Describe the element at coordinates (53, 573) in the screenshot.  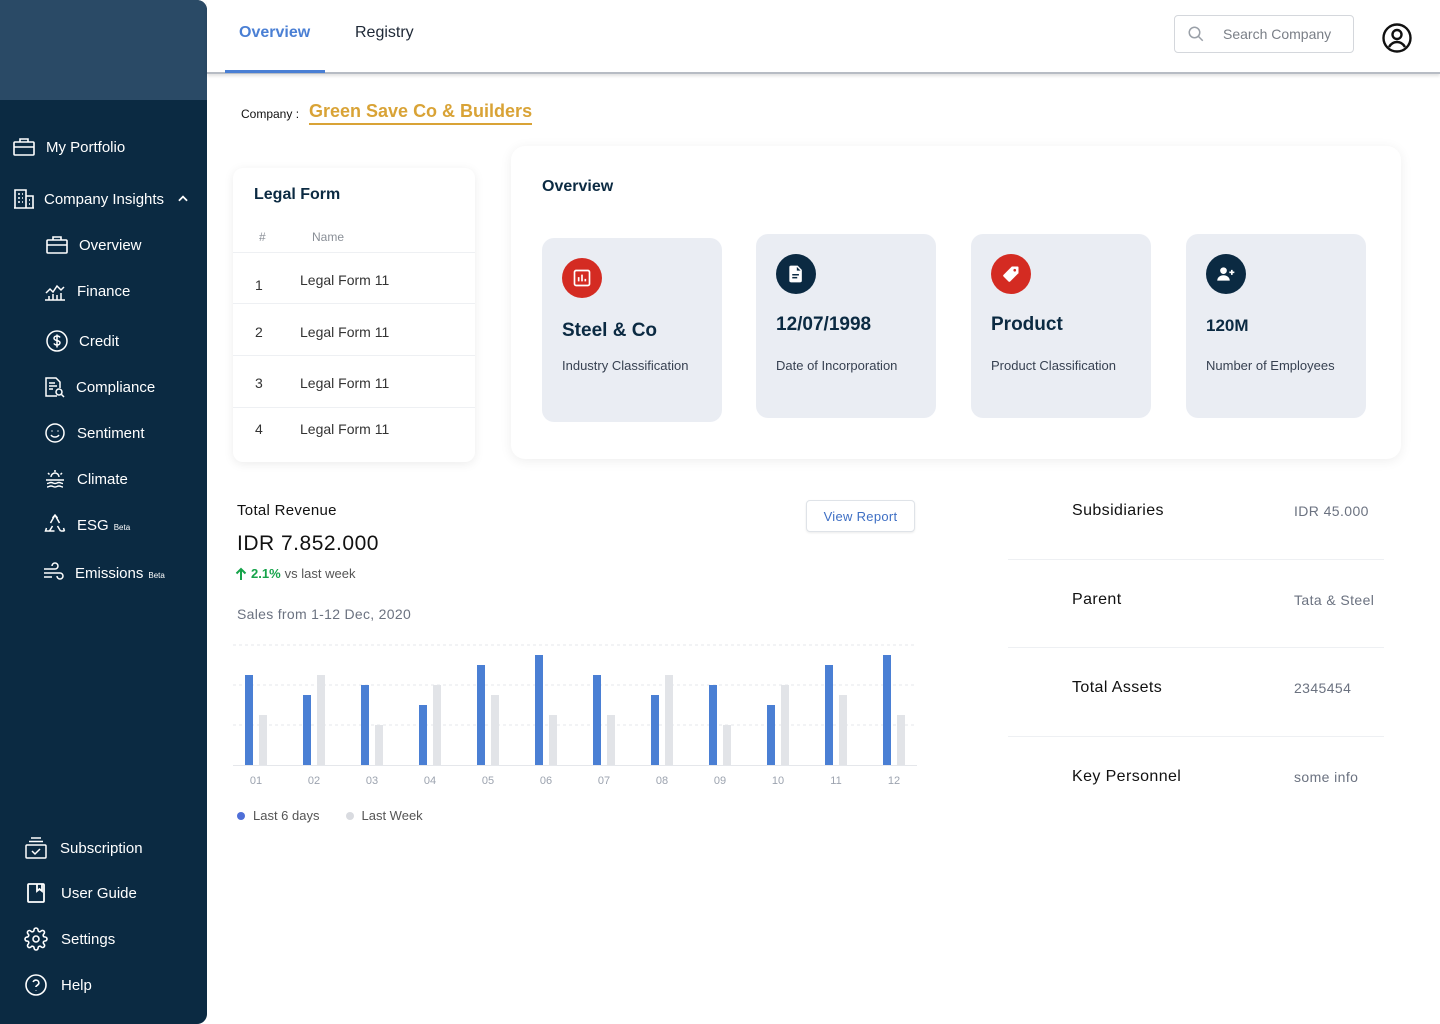
I see `wind-icon` at that location.